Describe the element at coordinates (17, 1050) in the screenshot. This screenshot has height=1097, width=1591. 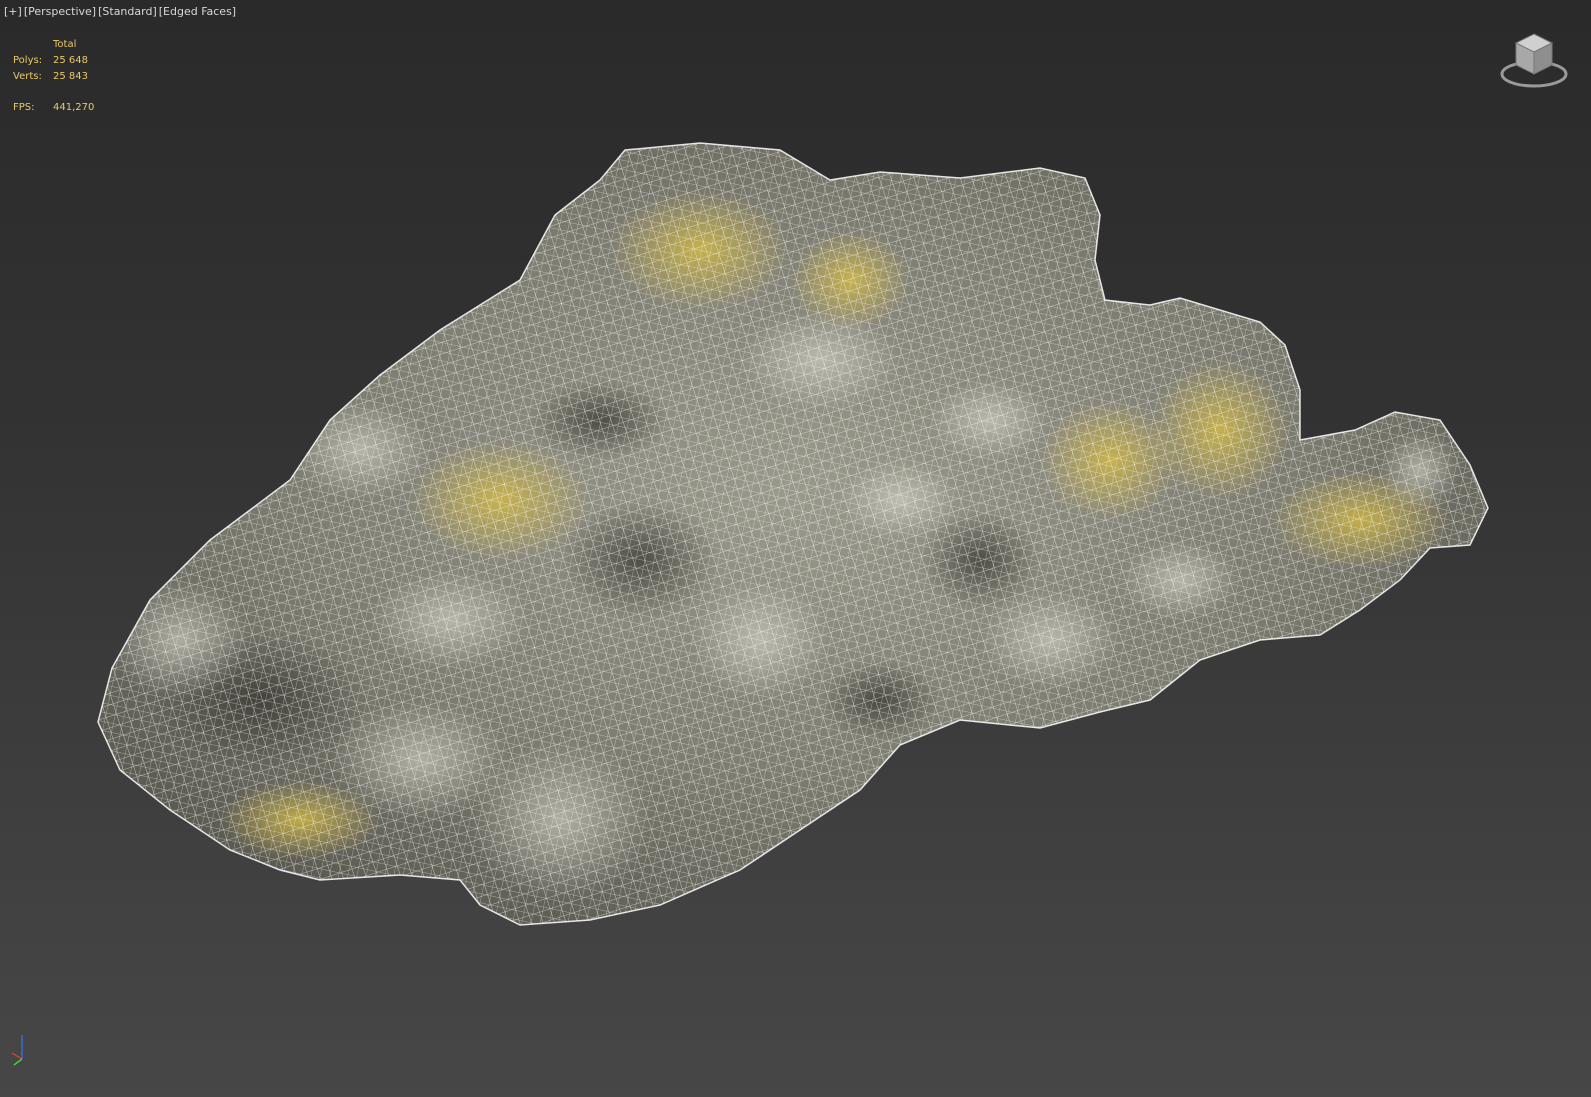
I see `axis-tripod-icon` at that location.